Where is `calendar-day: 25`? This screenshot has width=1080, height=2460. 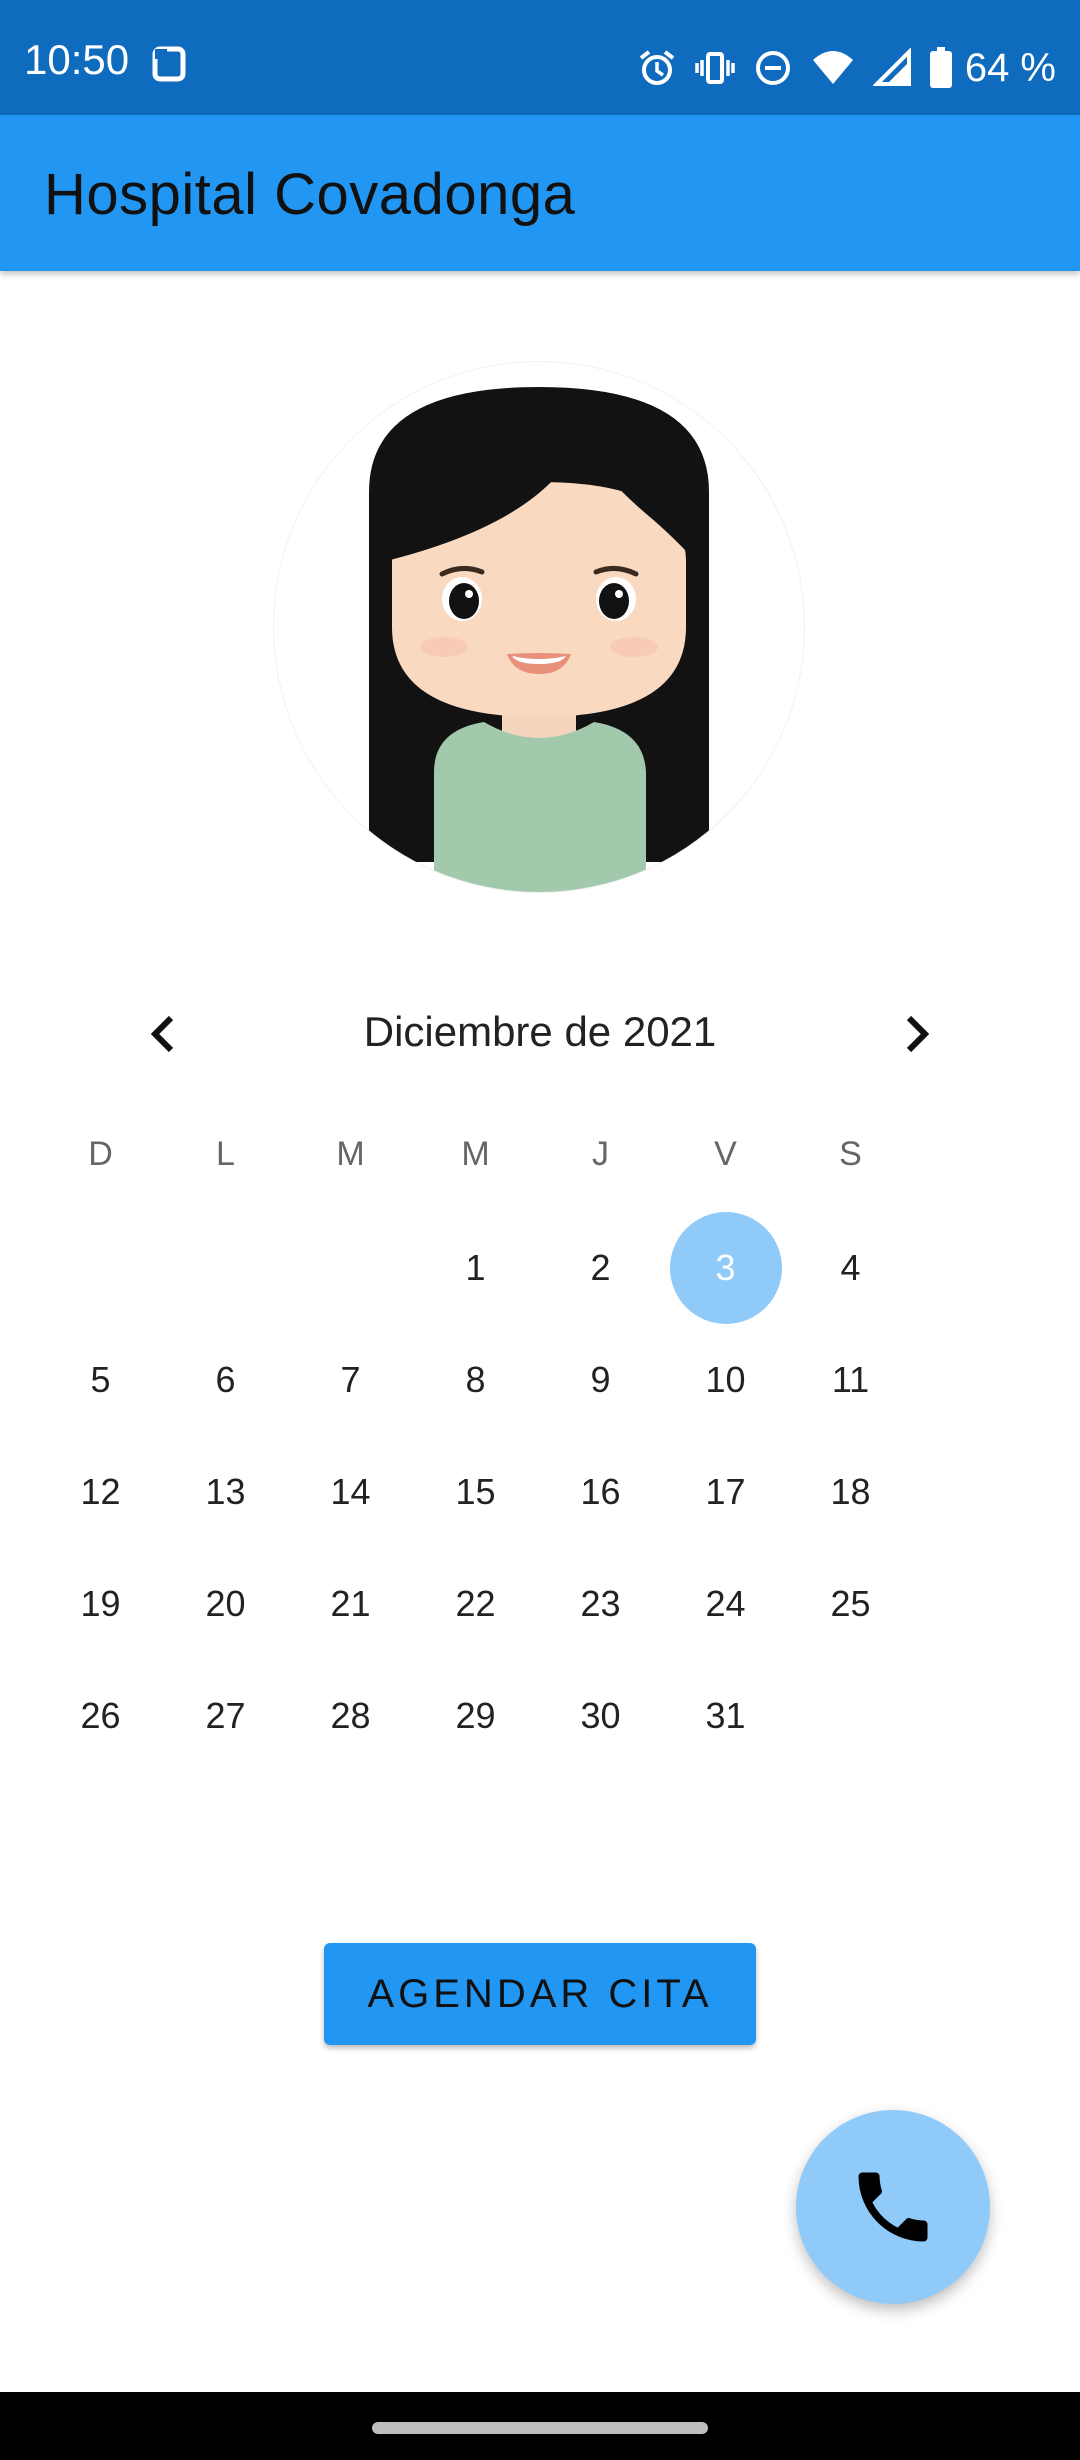
calendar-day: 25 is located at coordinates (850, 1604).